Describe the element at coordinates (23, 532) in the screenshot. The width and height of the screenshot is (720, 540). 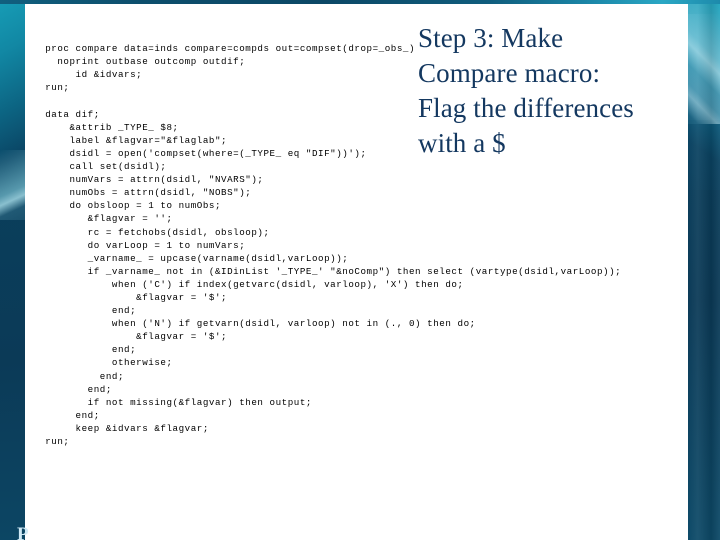
I see `footer-page-letter: P` at that location.